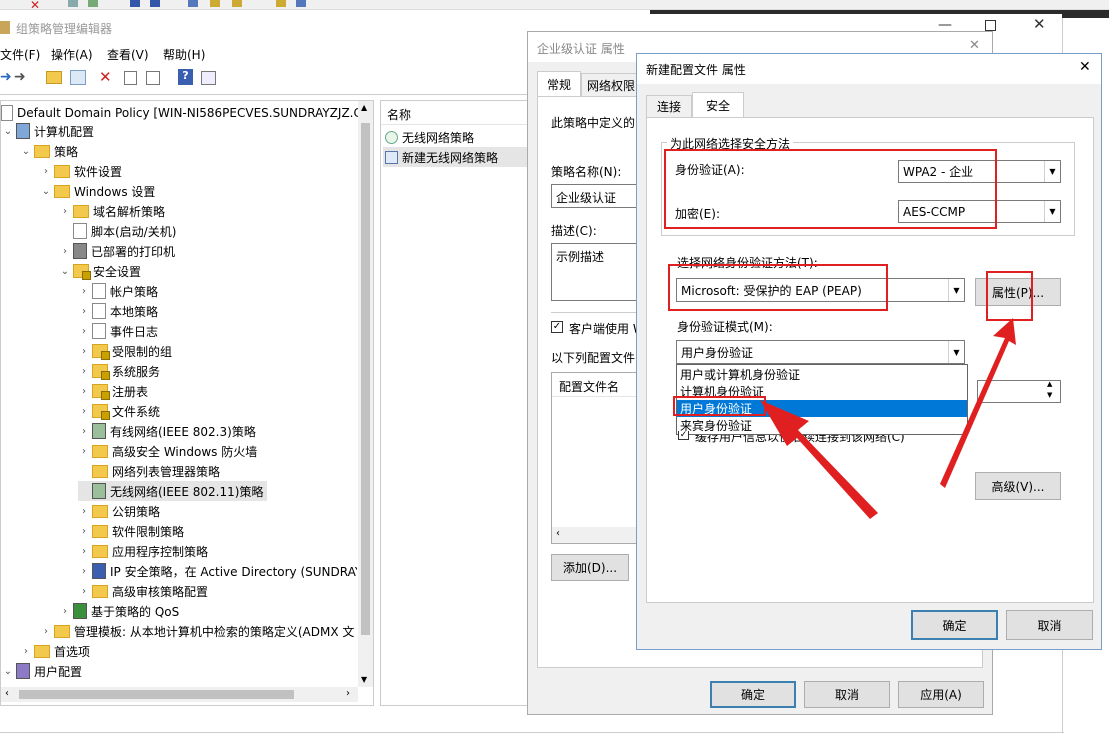  What do you see at coordinates (888, 418) in the screenshot?
I see `annotation-arrows` at bounding box center [888, 418].